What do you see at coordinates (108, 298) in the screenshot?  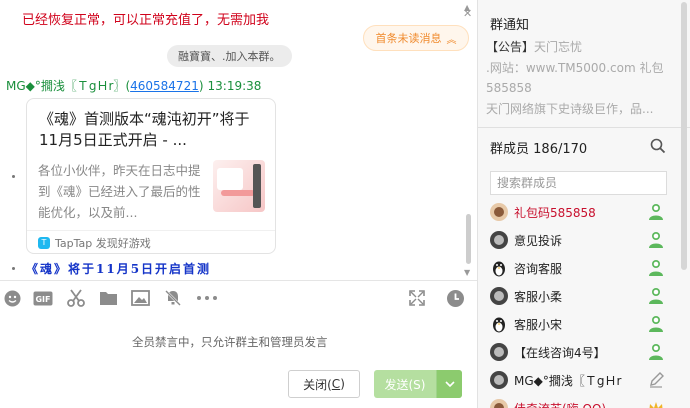 I see `folder-icon` at bounding box center [108, 298].